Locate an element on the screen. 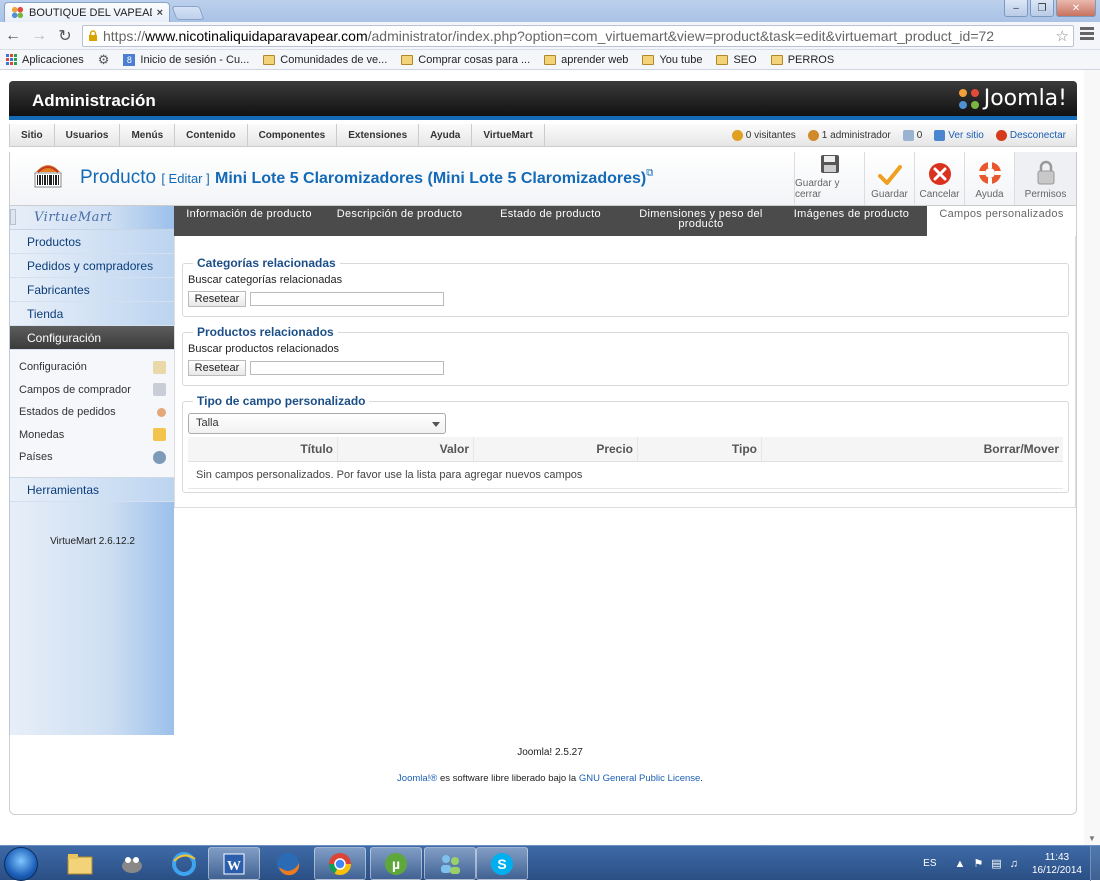 Image resolution: width=1100 pixels, height=881 pixels. browser-tab: BOUTIQUE DEL VAPEADO × is located at coordinates (87, 12).